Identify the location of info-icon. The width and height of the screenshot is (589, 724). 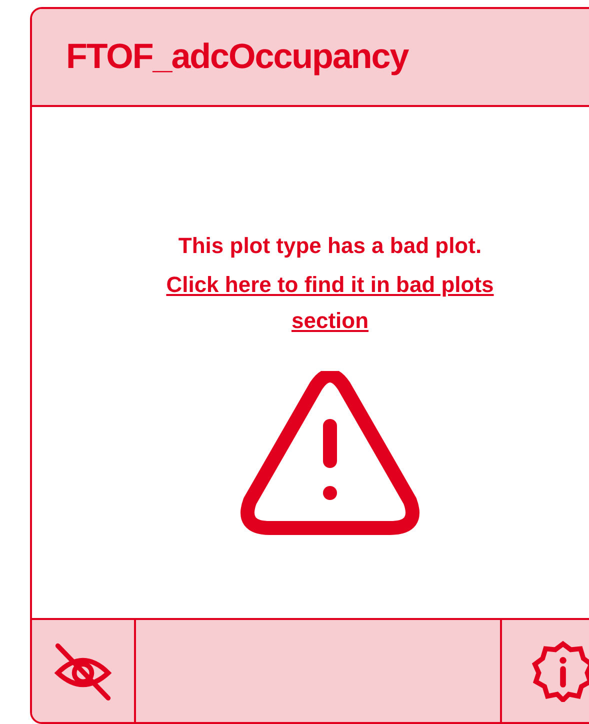
(560, 671).